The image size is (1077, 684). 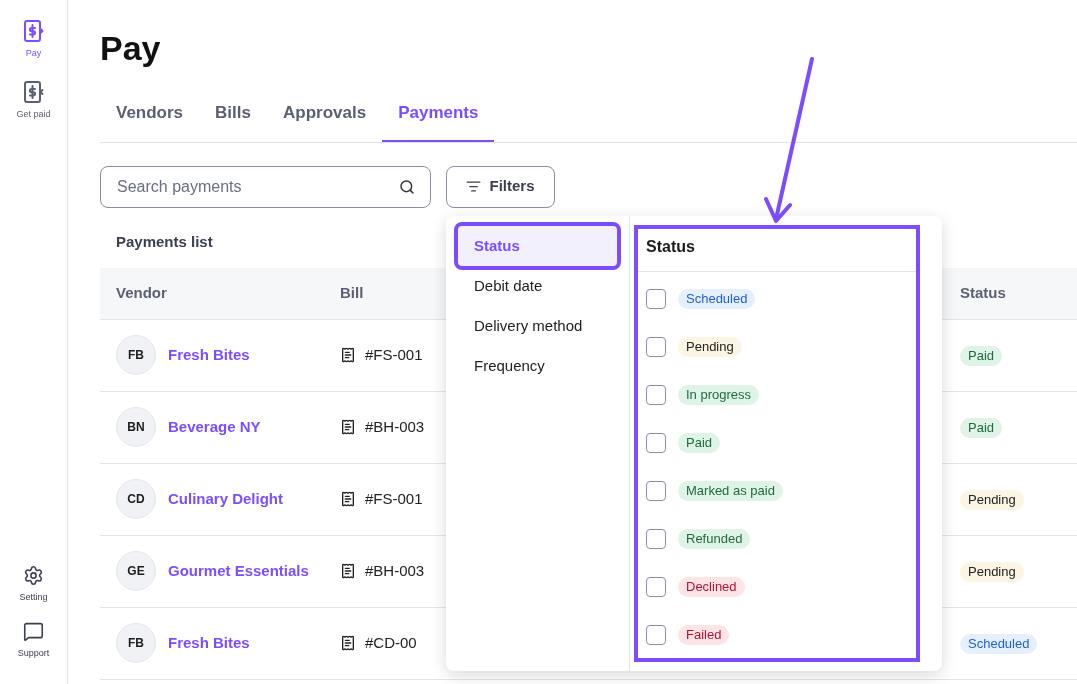 I want to click on status-badge: Refunded, so click(x=714, y=539).